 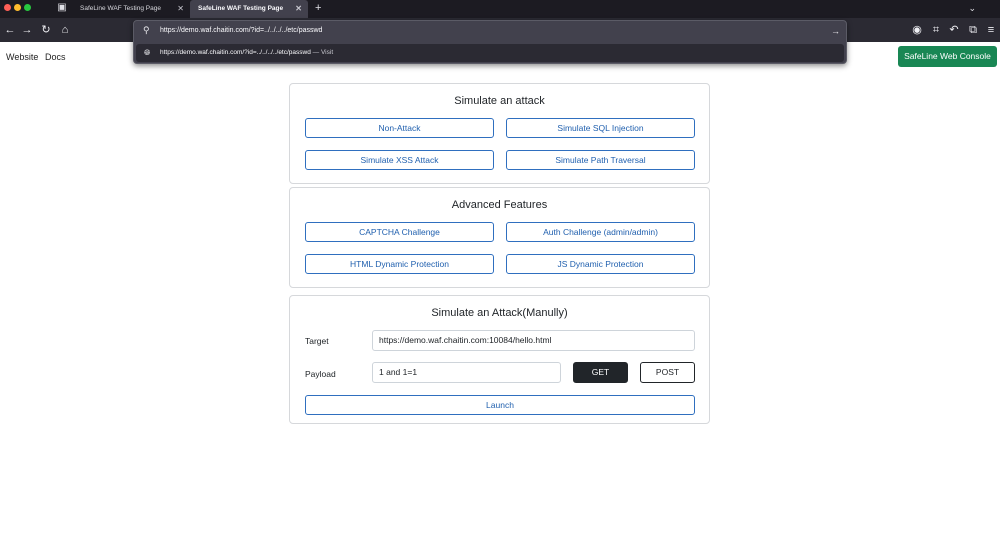 What do you see at coordinates (62, 8) in the screenshot?
I see `tab-list-icon: ▣` at bounding box center [62, 8].